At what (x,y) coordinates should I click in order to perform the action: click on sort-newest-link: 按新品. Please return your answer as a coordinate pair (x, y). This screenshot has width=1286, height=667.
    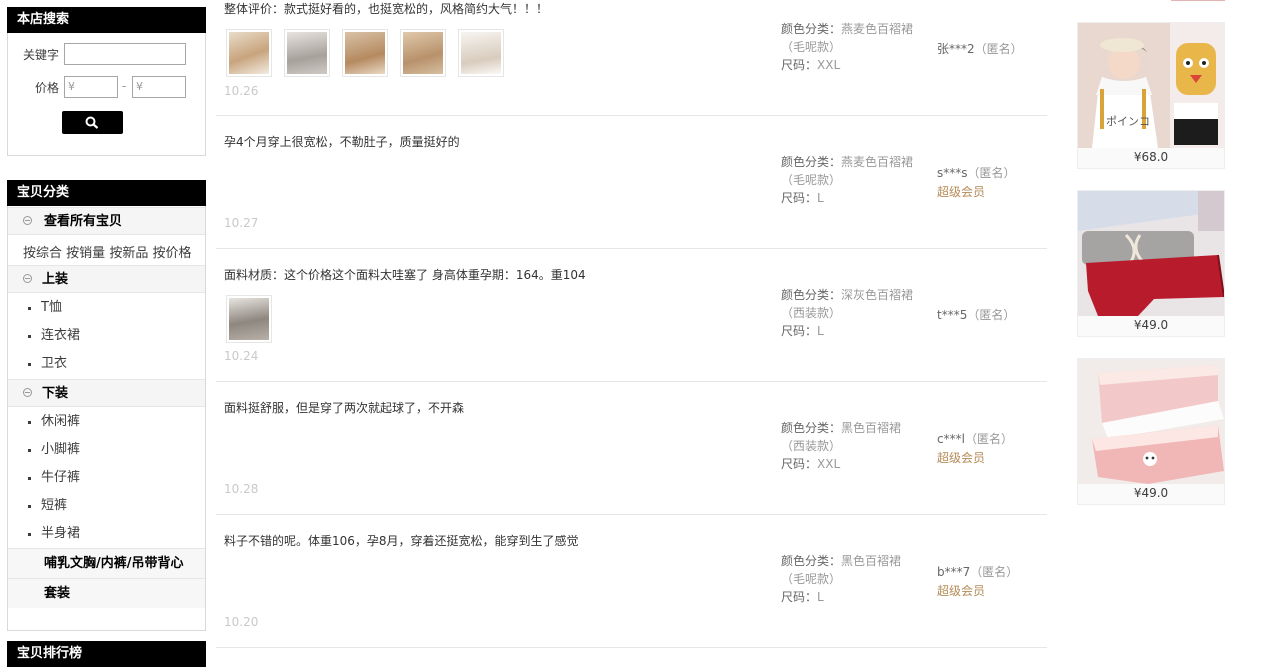
    Looking at the image, I should click on (128, 253).